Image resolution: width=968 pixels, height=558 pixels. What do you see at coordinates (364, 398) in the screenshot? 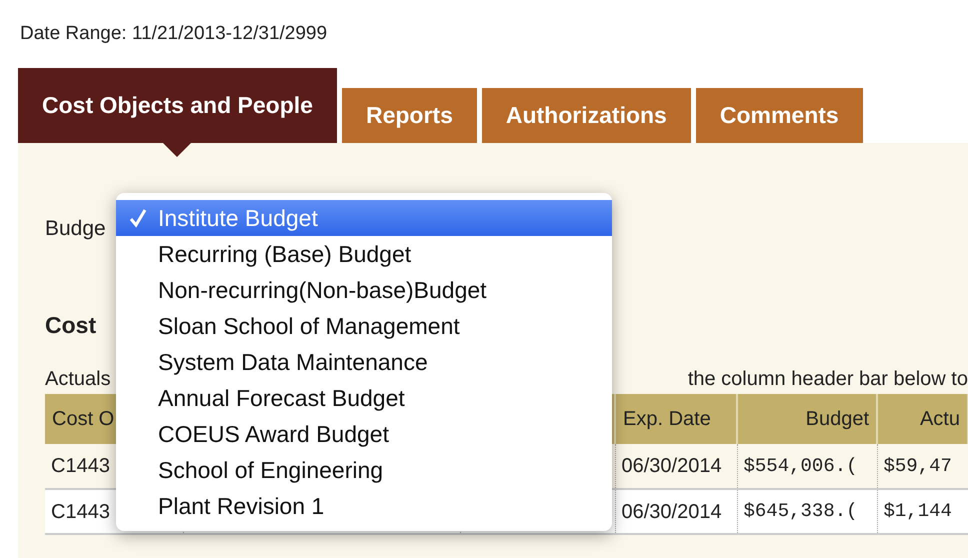
I see `menu-item: Annual Forecast Budget` at bounding box center [364, 398].